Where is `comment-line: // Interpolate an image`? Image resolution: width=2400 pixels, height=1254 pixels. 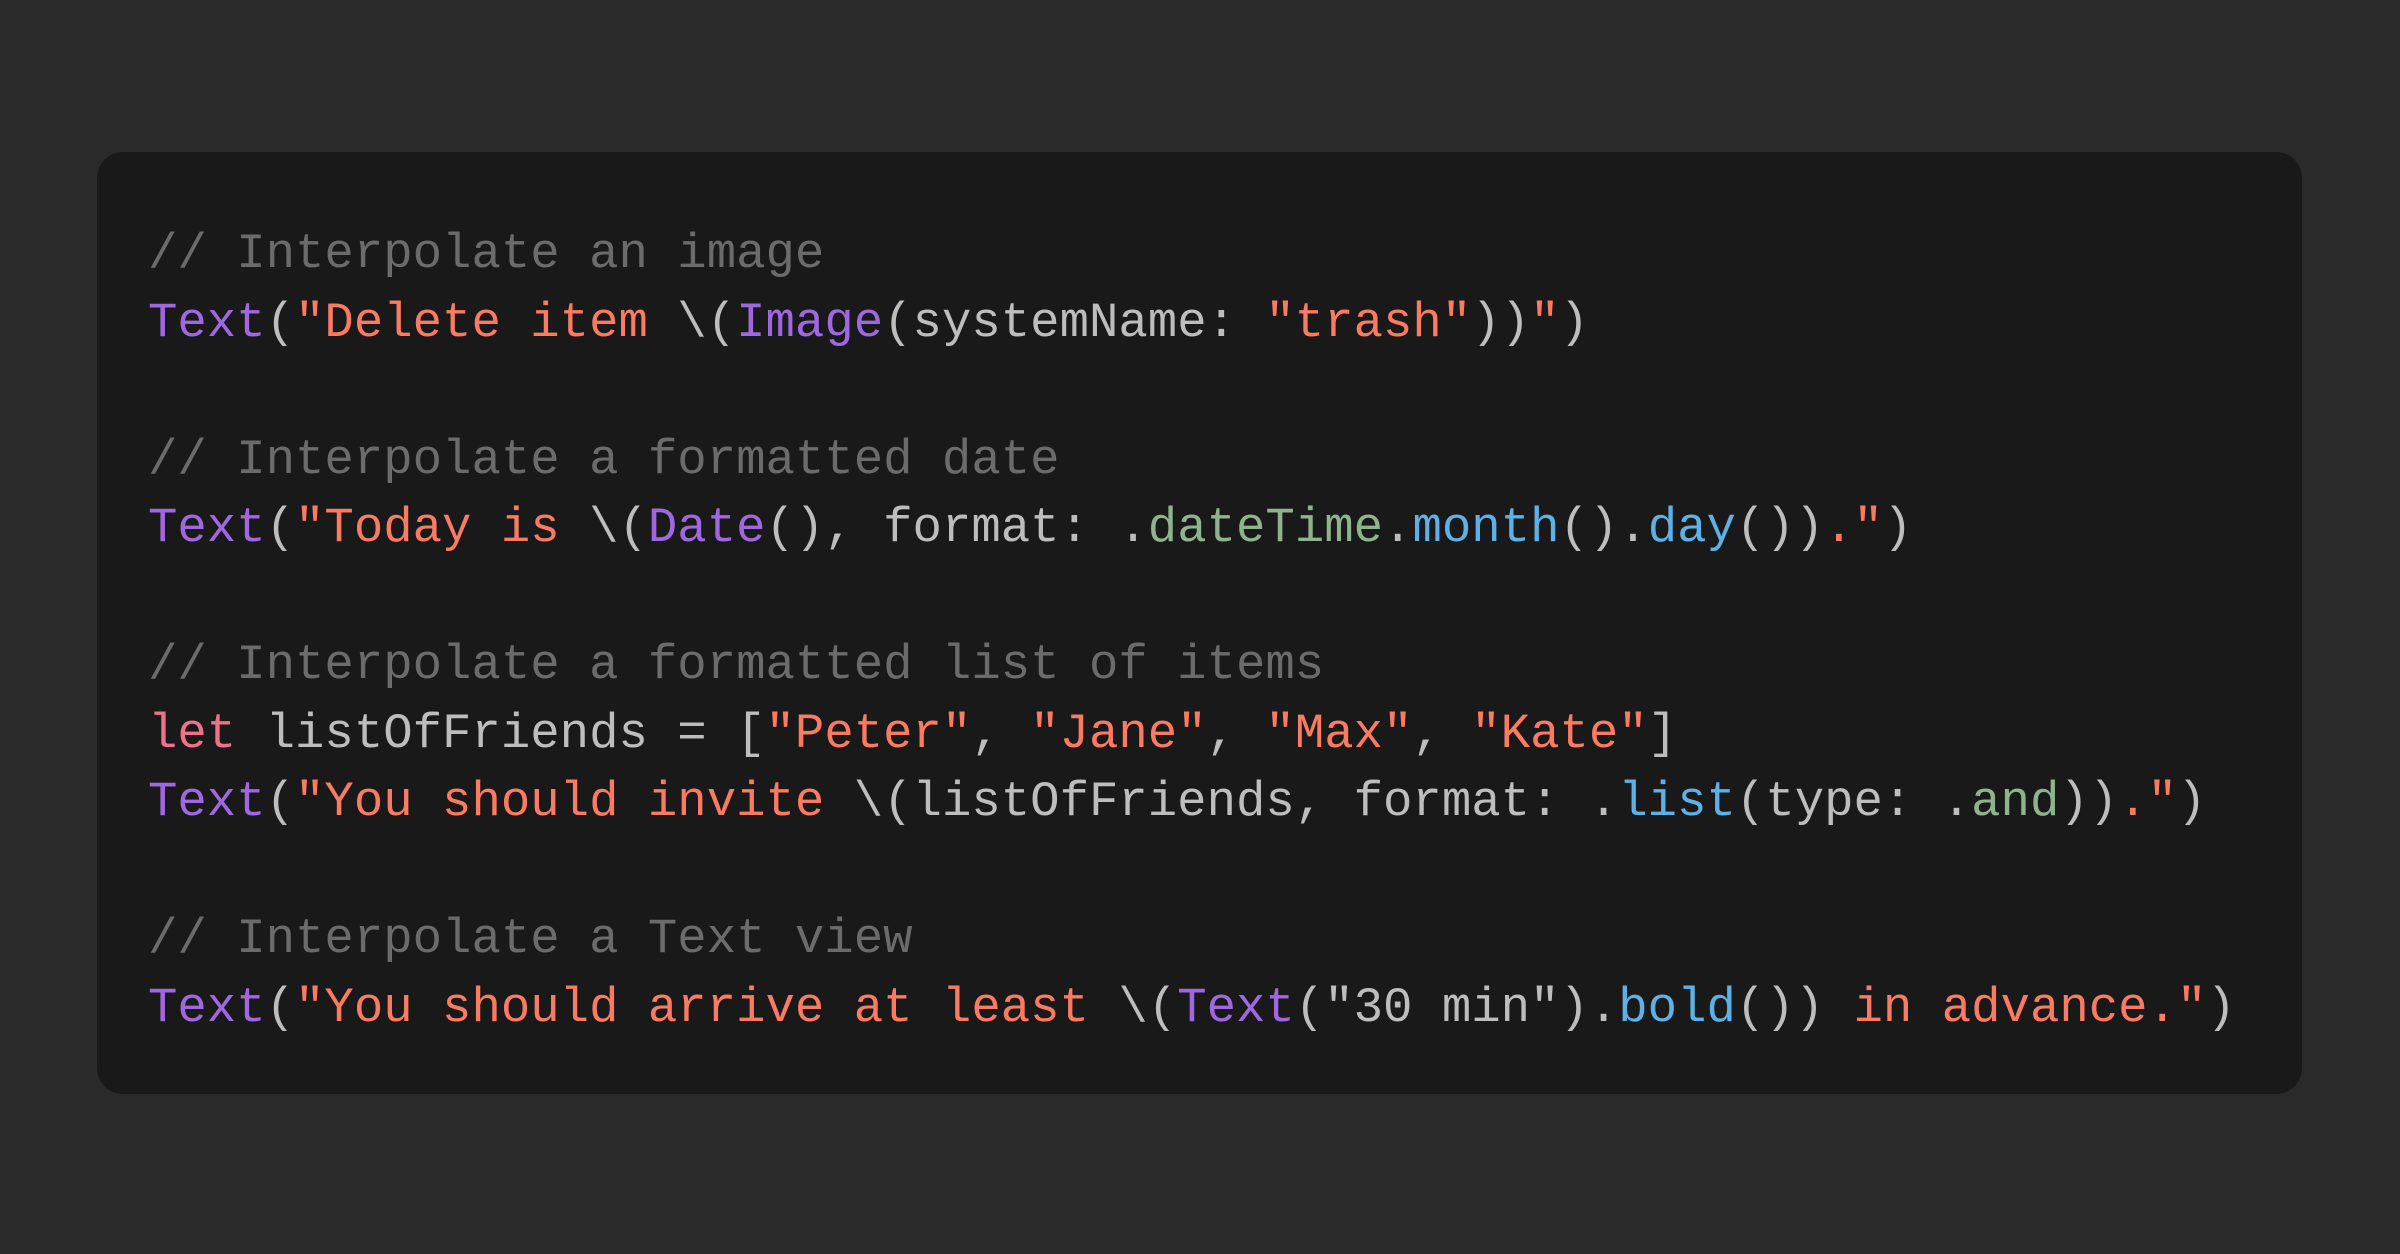
comment-line: // Interpolate an image is located at coordinates (1225, 254).